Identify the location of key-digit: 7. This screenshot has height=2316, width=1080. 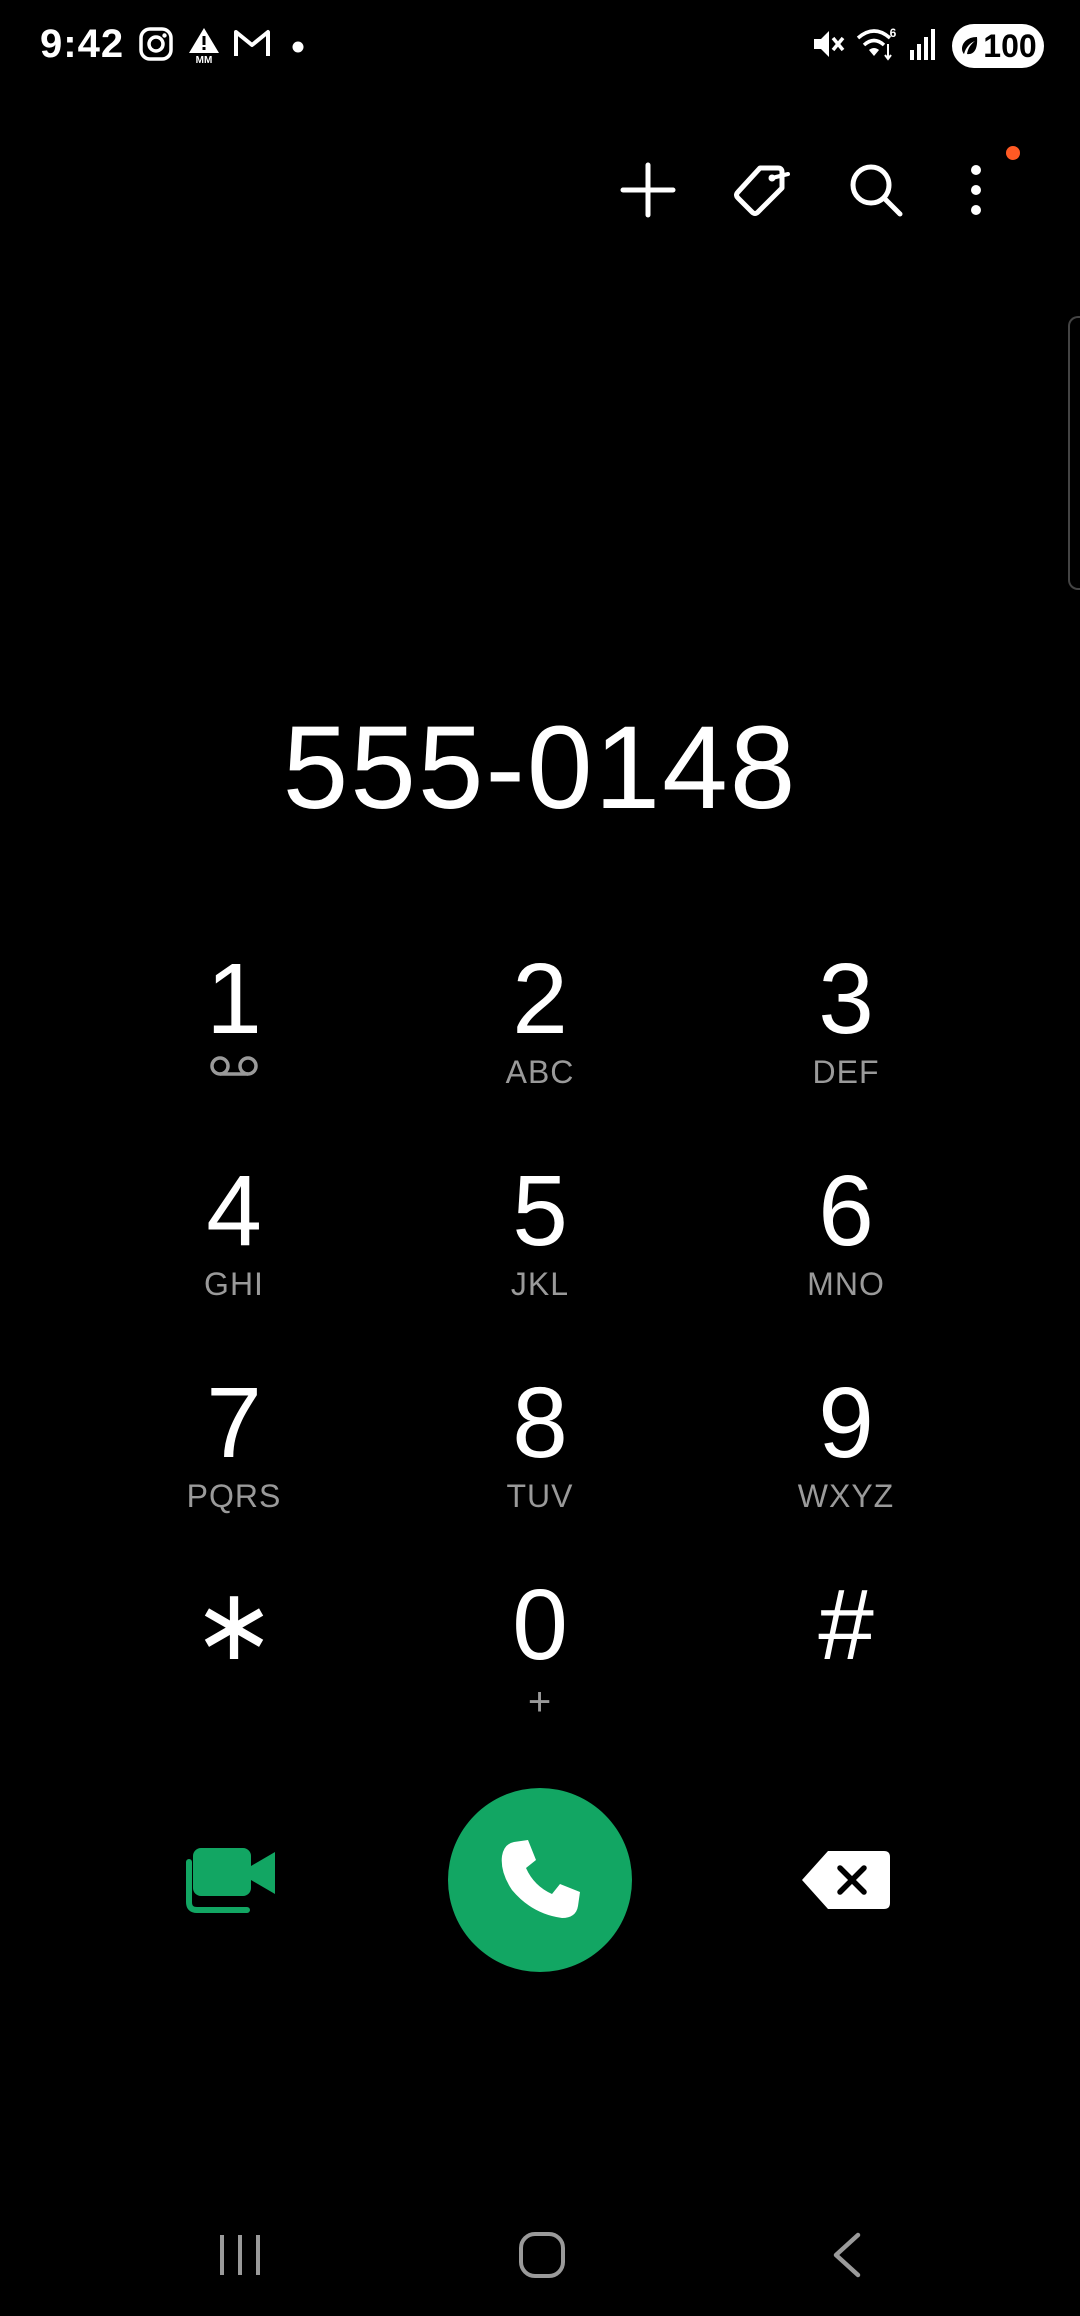
(234, 1423).